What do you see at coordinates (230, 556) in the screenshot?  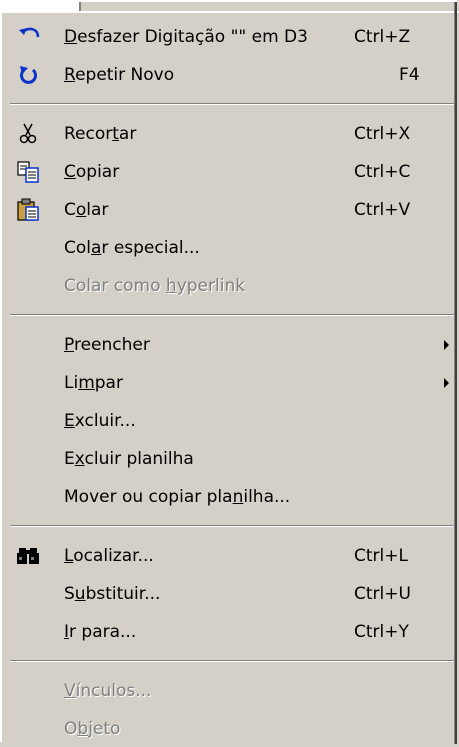 I see `menu-item-find: Localizar... Ctrl+L` at bounding box center [230, 556].